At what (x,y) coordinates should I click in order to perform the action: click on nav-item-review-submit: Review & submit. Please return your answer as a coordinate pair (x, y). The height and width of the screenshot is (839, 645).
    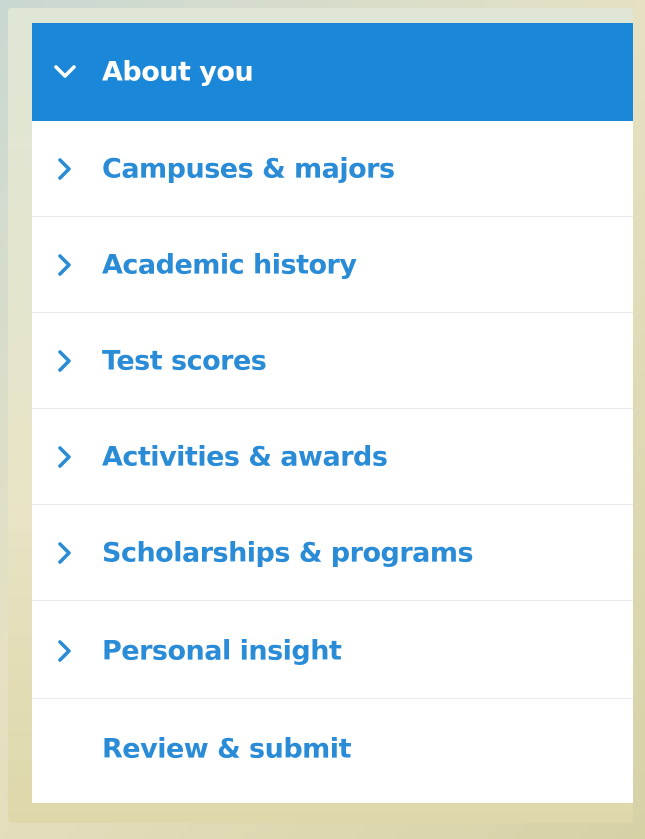
    Looking at the image, I should click on (332, 749).